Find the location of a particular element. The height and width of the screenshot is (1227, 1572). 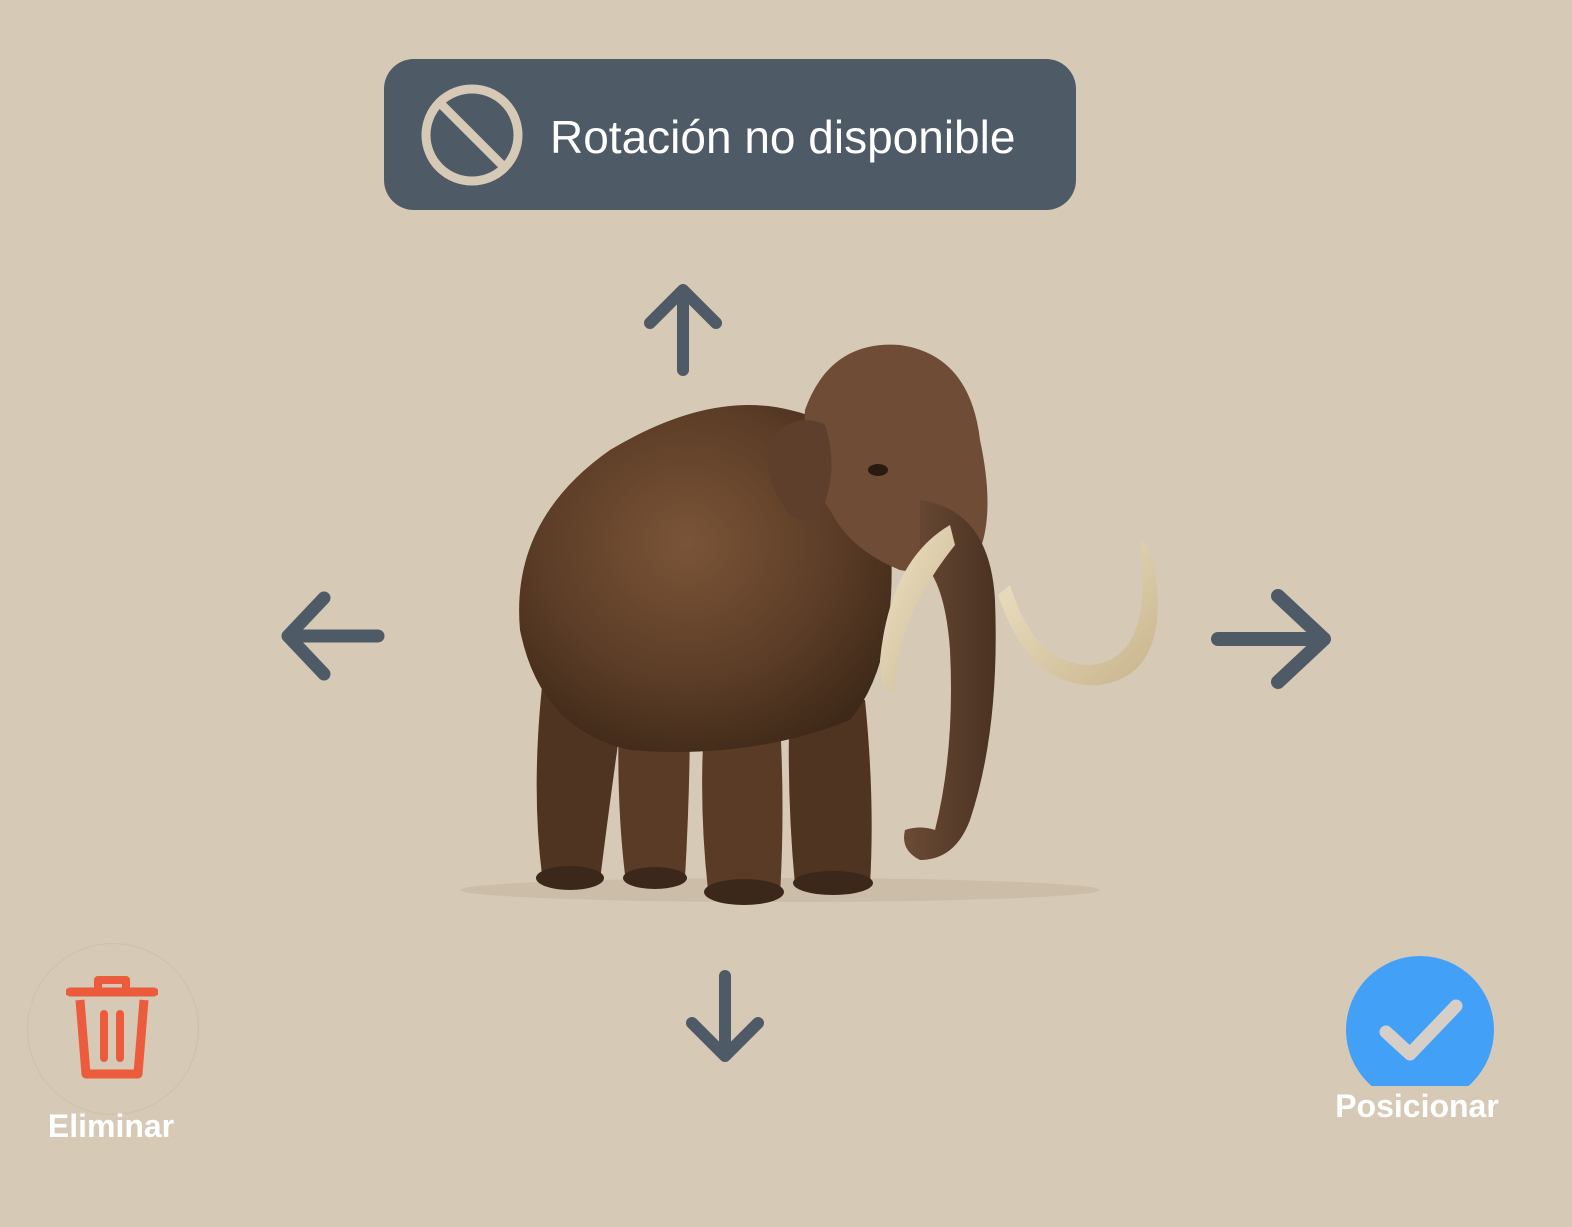

delete-button is located at coordinates (113, 1029).